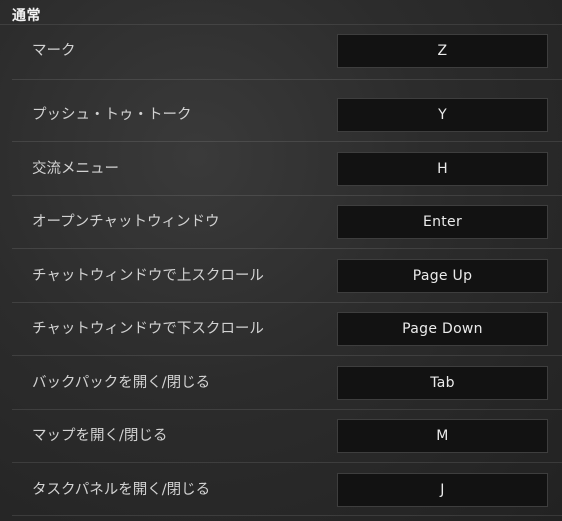  What do you see at coordinates (281, 436) in the screenshot?
I see `keybind-row-map: マップを開く/閉じる M` at bounding box center [281, 436].